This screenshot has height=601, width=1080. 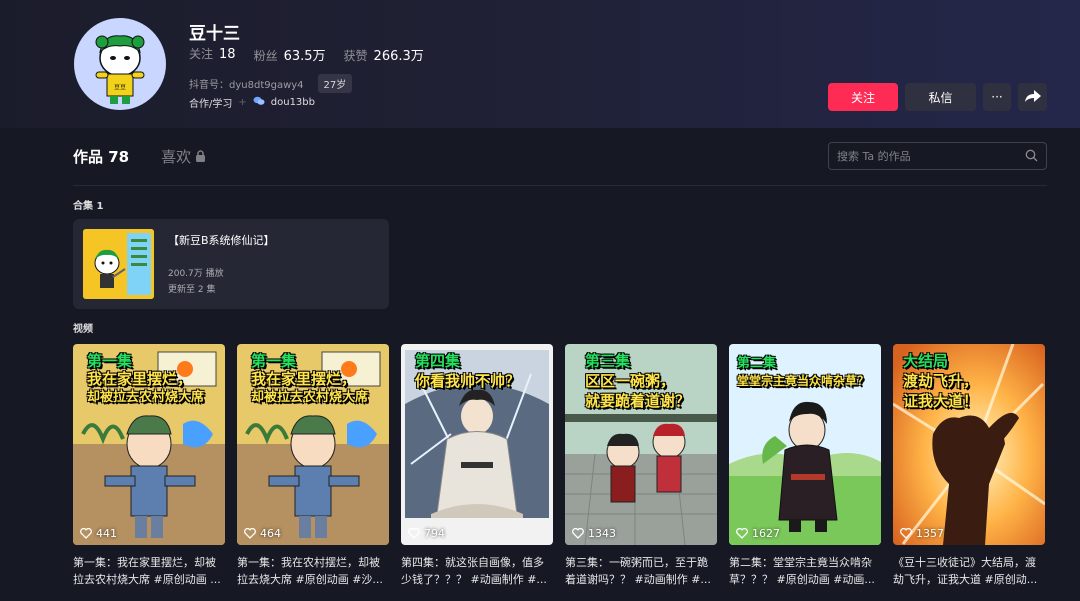 I want to click on collection-update: 更新至 2 集, so click(x=192, y=290).